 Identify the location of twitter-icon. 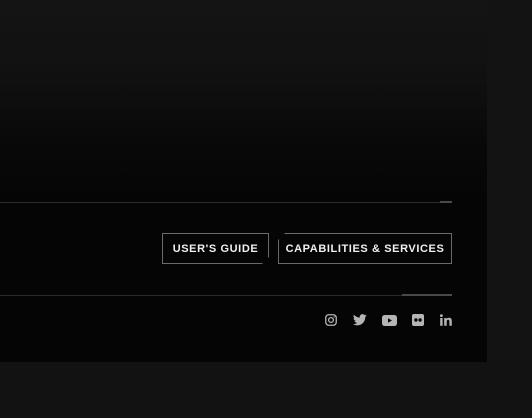
(359, 320).